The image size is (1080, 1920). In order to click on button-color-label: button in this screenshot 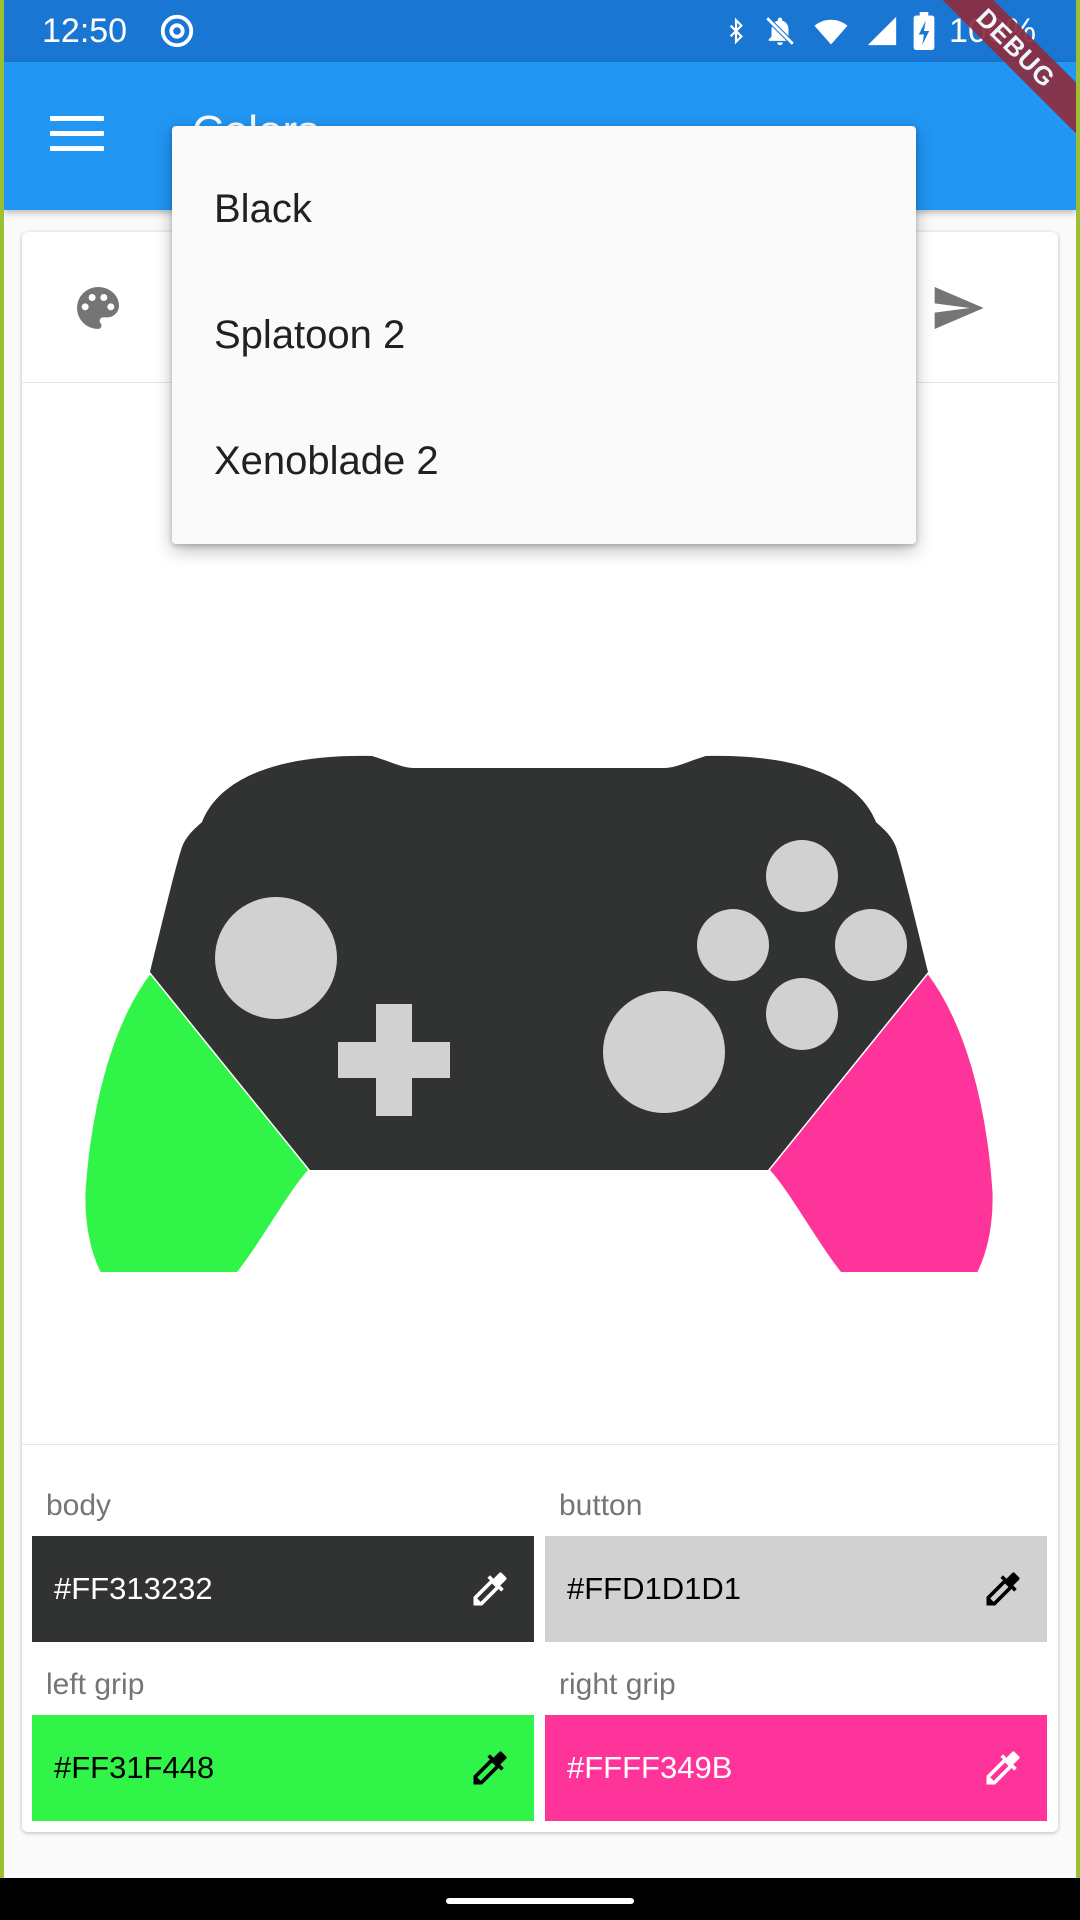, I will do `click(601, 1505)`.